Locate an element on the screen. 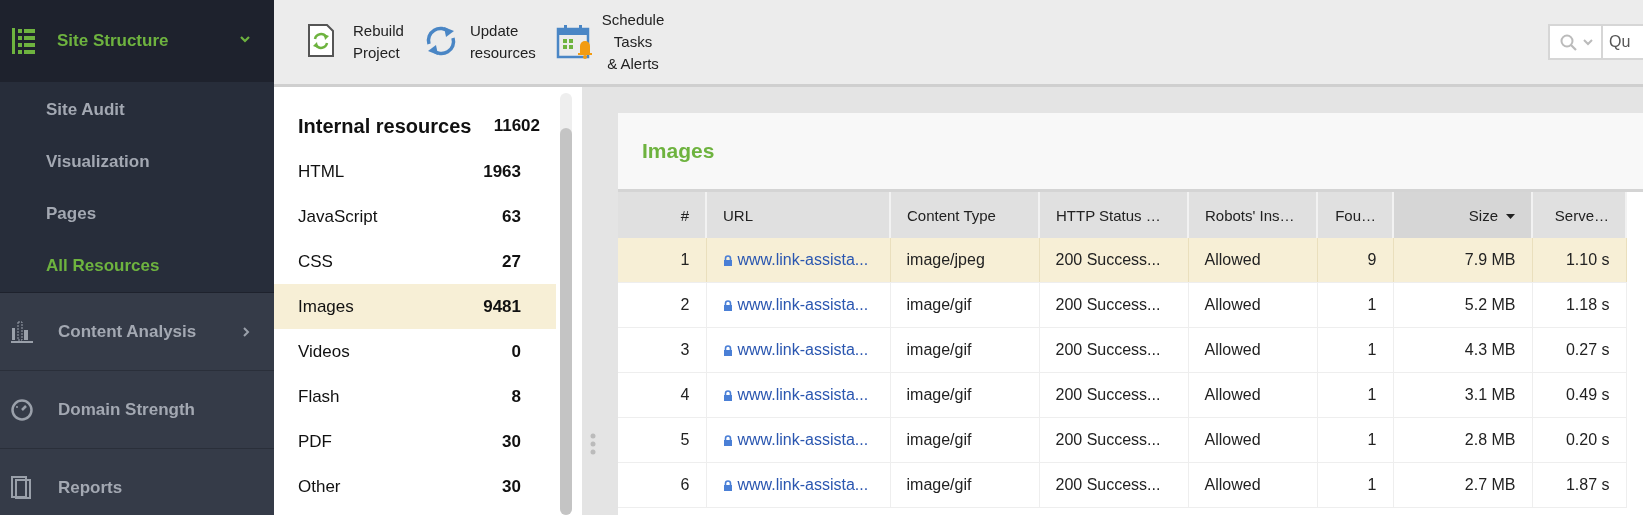 This screenshot has height=515, width=1643. search-field: Qu is located at coordinates (1623, 42).